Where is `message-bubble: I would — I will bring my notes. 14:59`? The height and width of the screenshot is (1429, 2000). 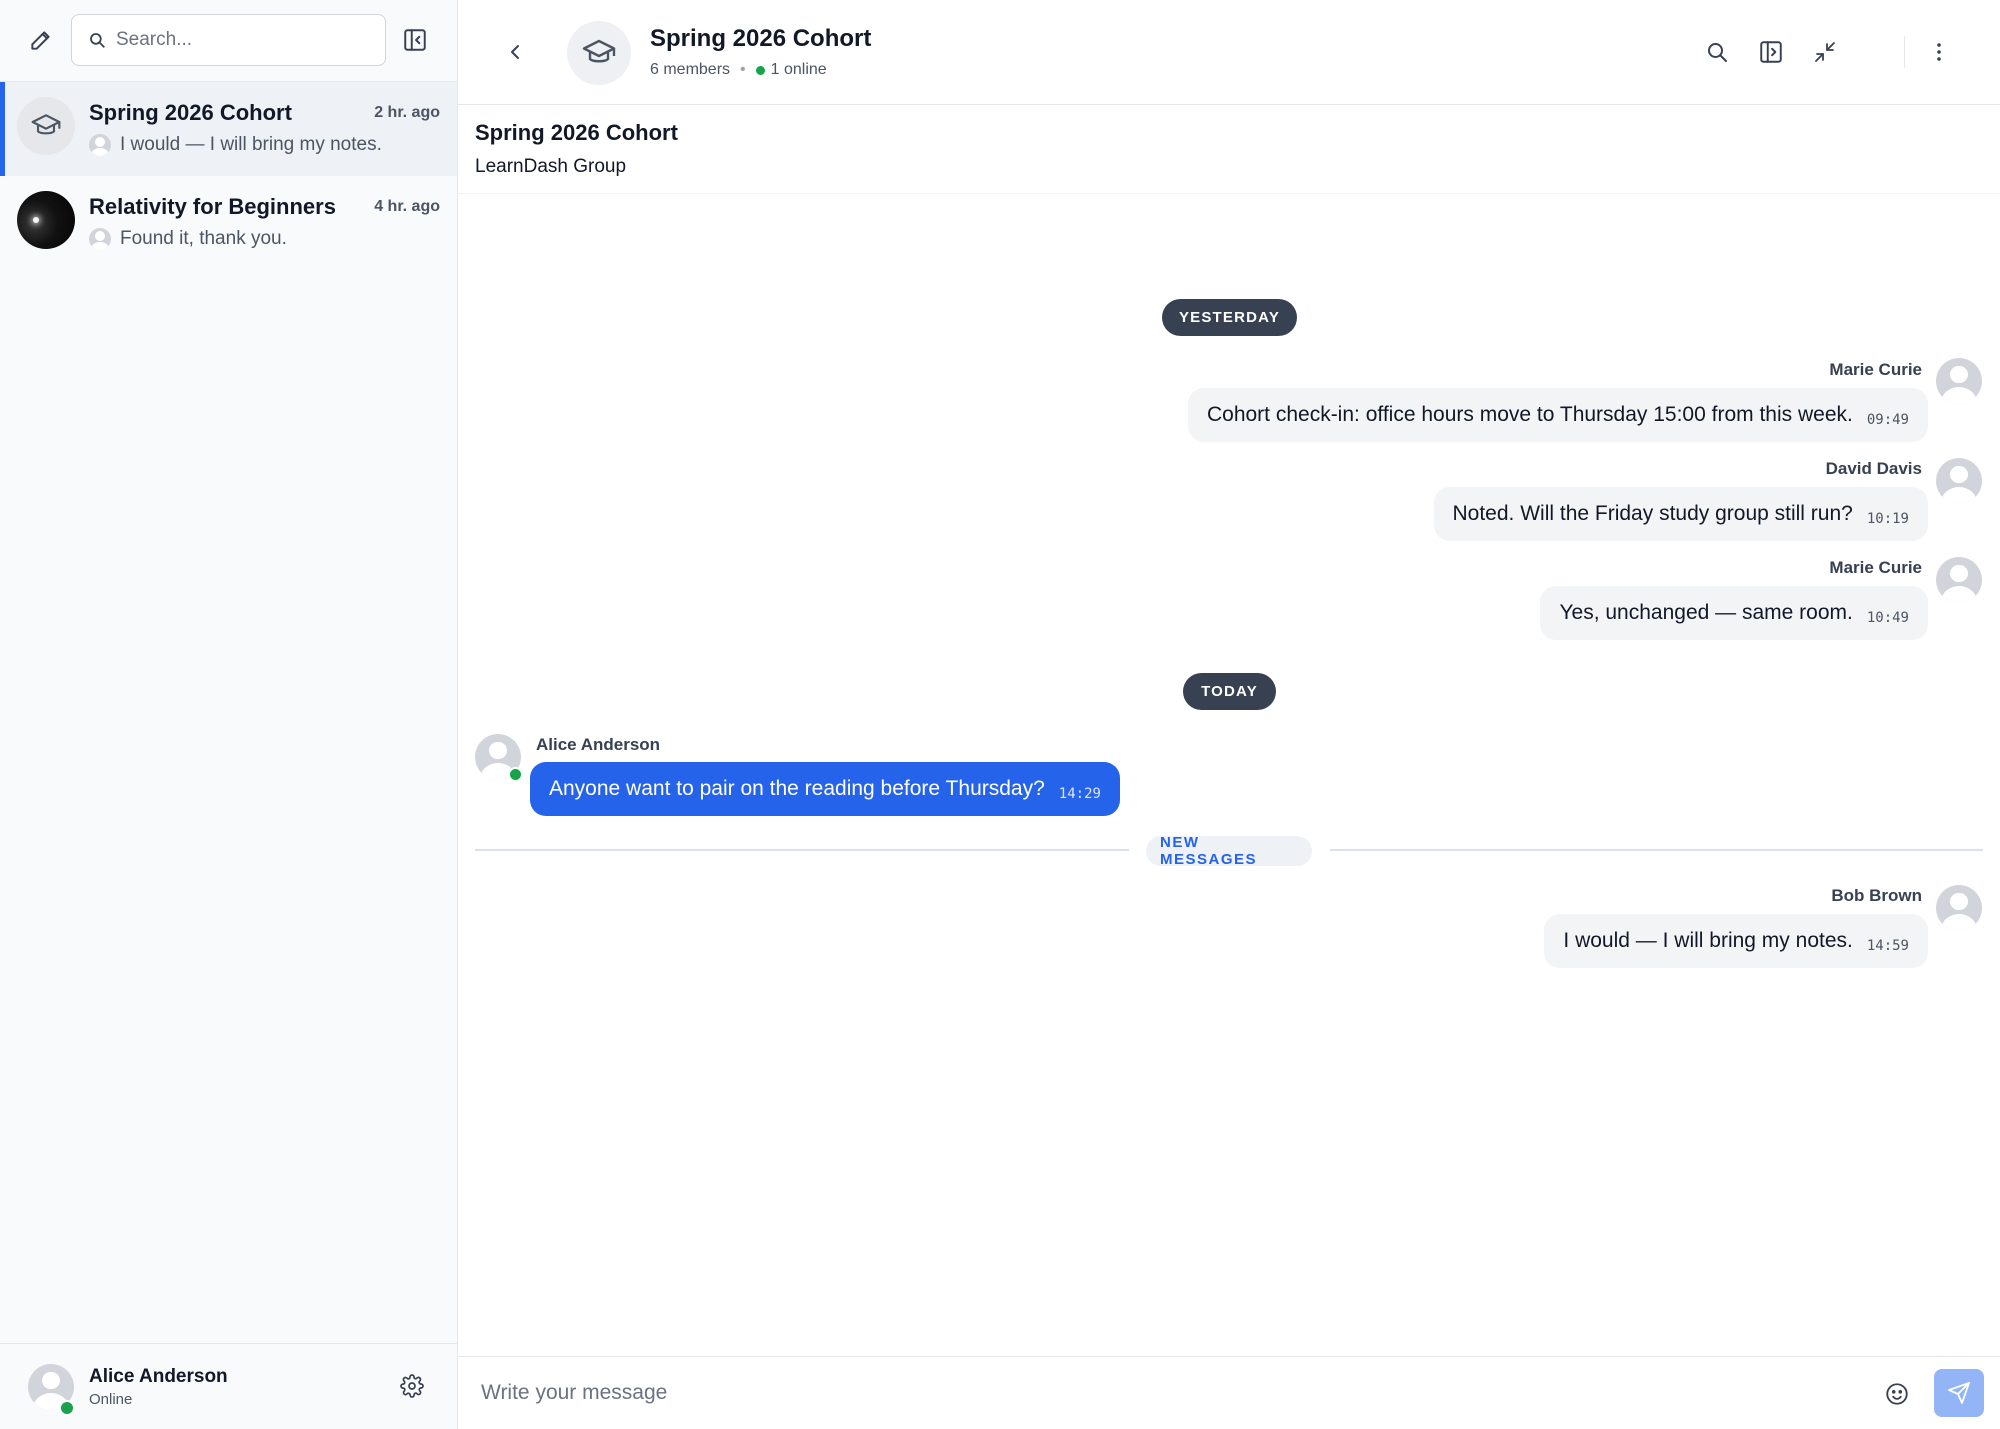 message-bubble: I would — I will bring my notes. 14:59 is located at coordinates (1736, 941).